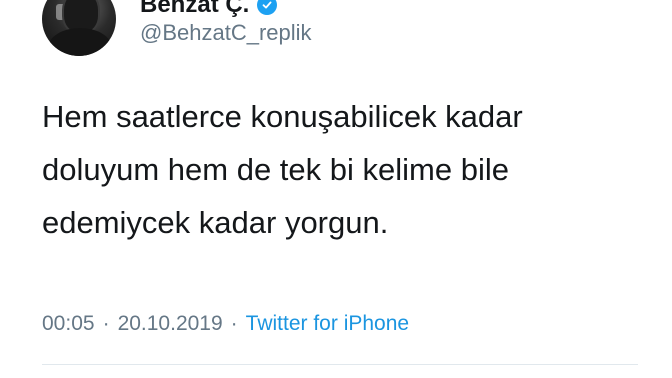 Image resolution: width=672 pixels, height=378 pixels. What do you see at coordinates (194, 9) in the screenshot?
I see `display-name: Behzat Ç.` at bounding box center [194, 9].